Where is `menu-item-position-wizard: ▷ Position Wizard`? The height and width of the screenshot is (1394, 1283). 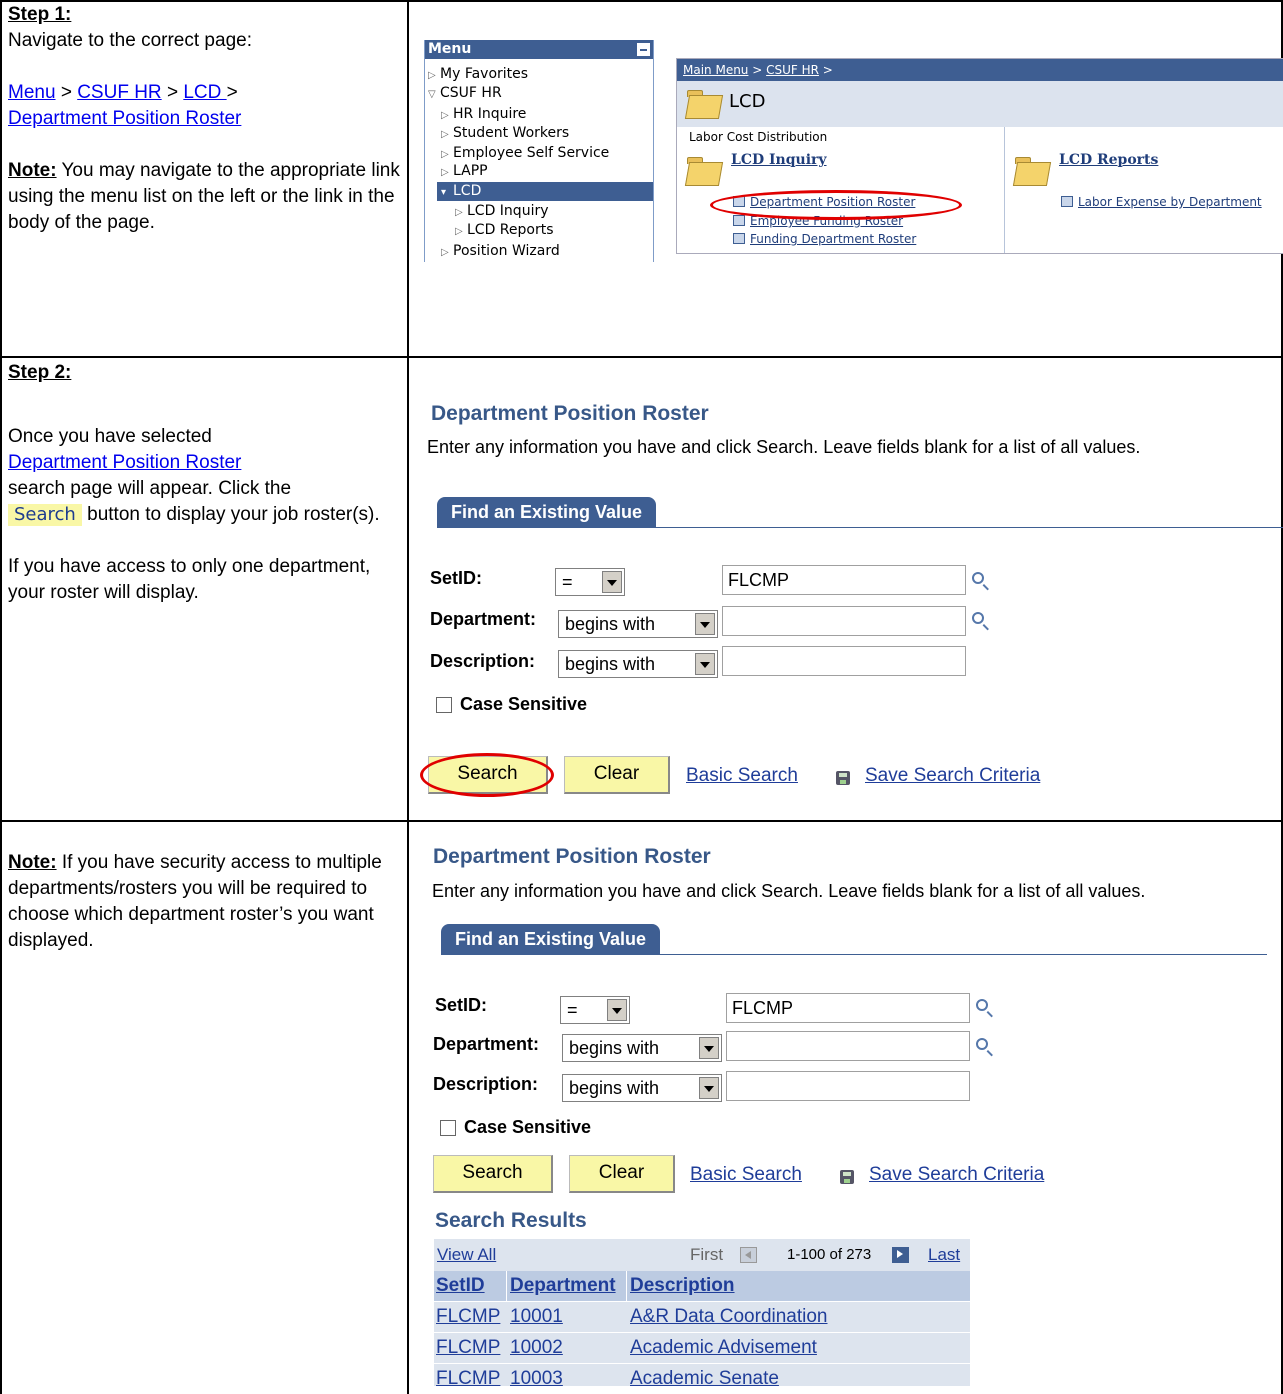 menu-item-position-wizard: ▷ Position Wizard is located at coordinates (500, 251).